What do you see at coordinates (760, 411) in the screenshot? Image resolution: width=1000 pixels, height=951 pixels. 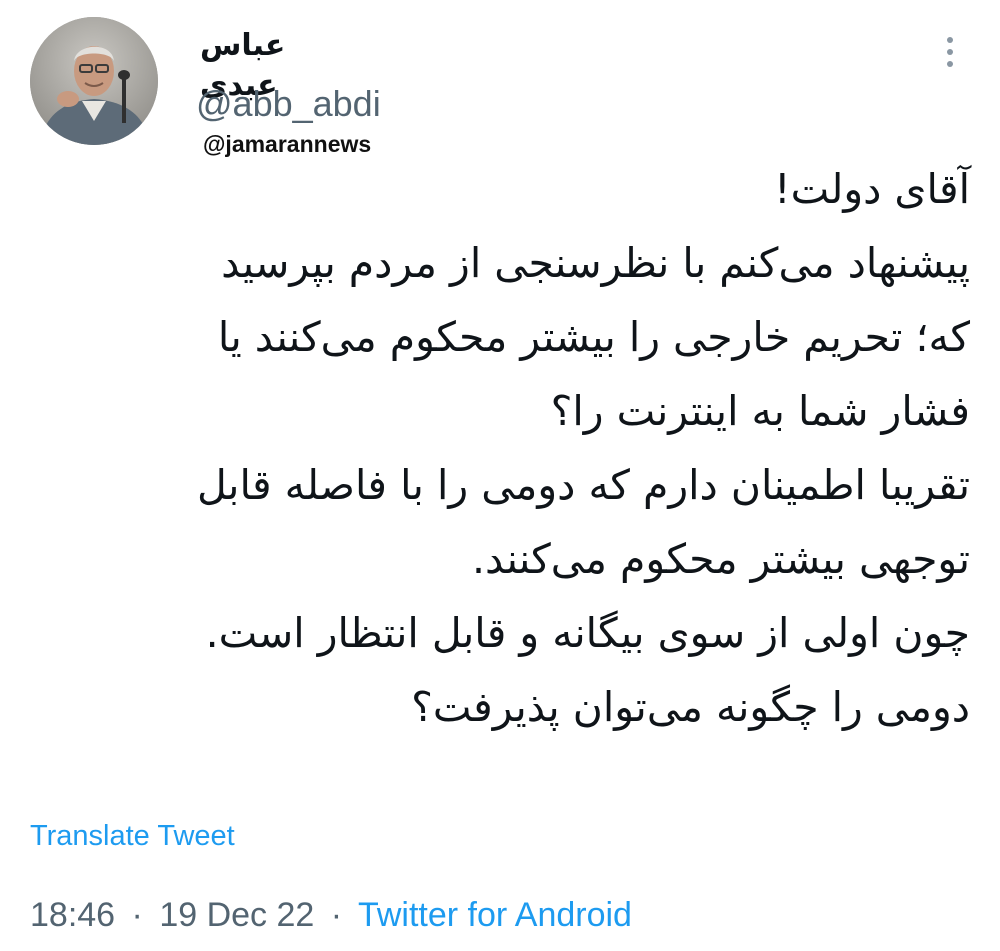 I see `tweet-line: فشار شما به اینترنت را؟` at bounding box center [760, 411].